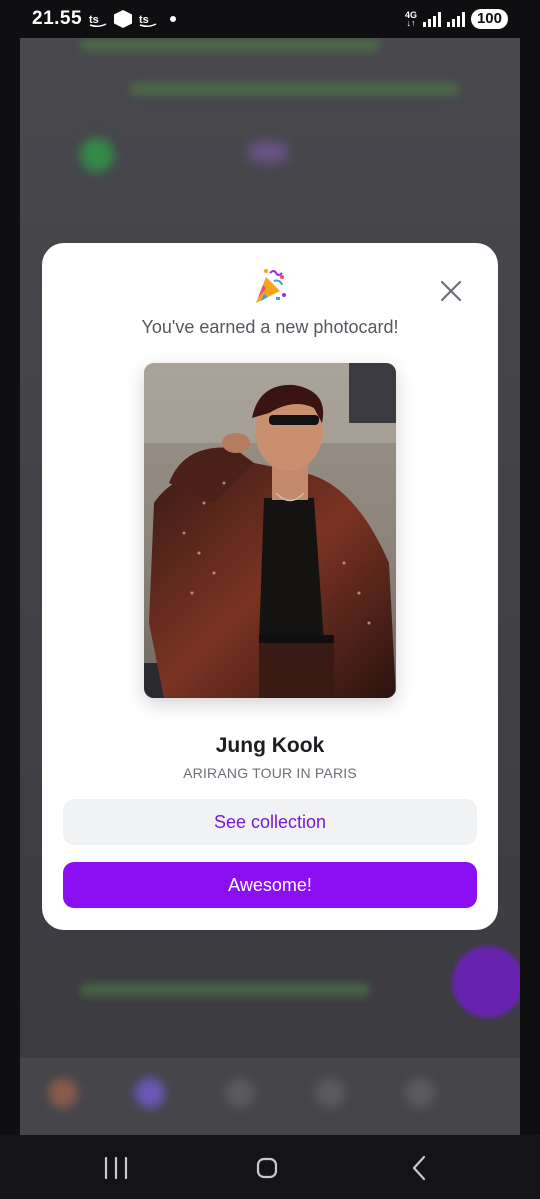 This screenshot has width=540, height=1199. I want to click on hexagon-app-icon, so click(123, 19).